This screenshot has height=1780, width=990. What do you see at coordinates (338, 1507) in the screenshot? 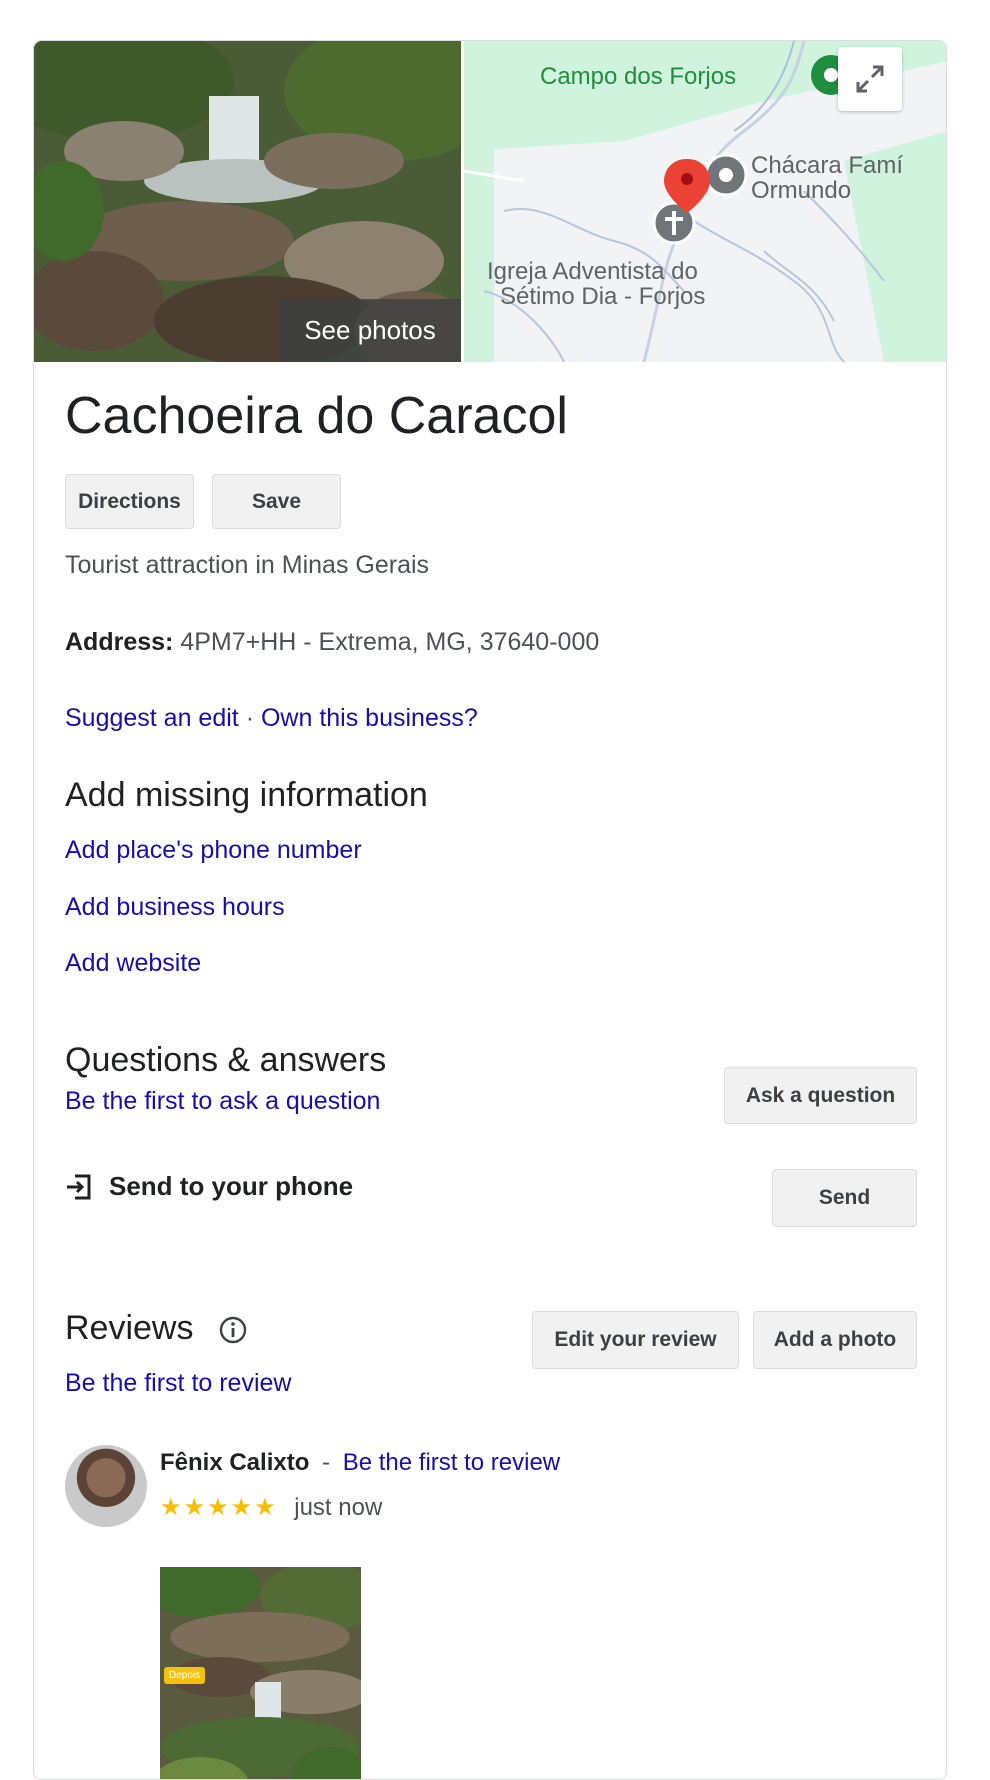
I see `review-time: just now` at bounding box center [338, 1507].